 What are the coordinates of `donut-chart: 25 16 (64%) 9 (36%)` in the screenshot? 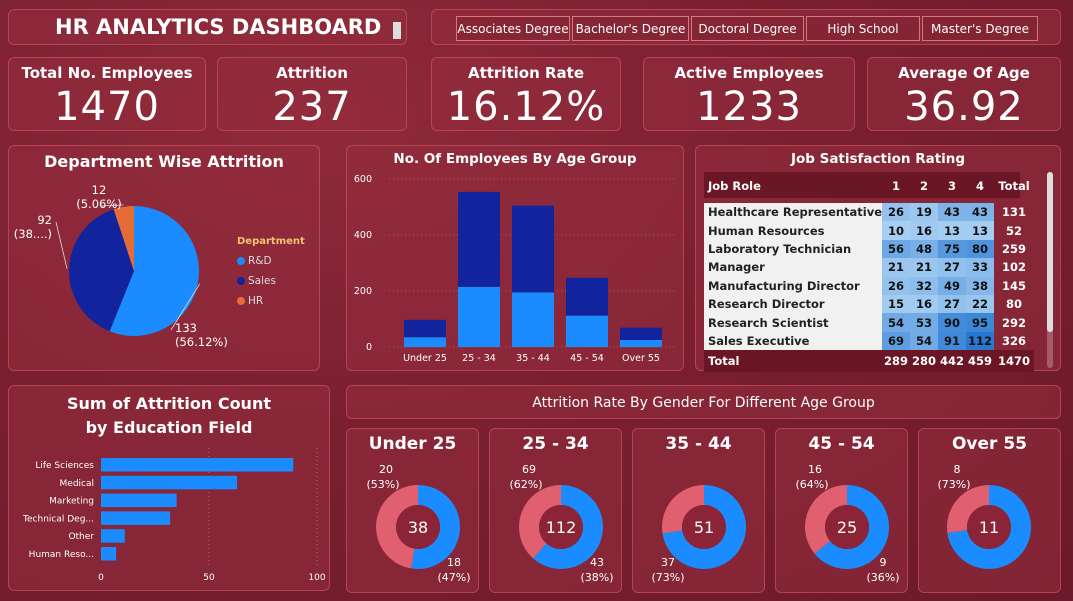 It's located at (847, 523).